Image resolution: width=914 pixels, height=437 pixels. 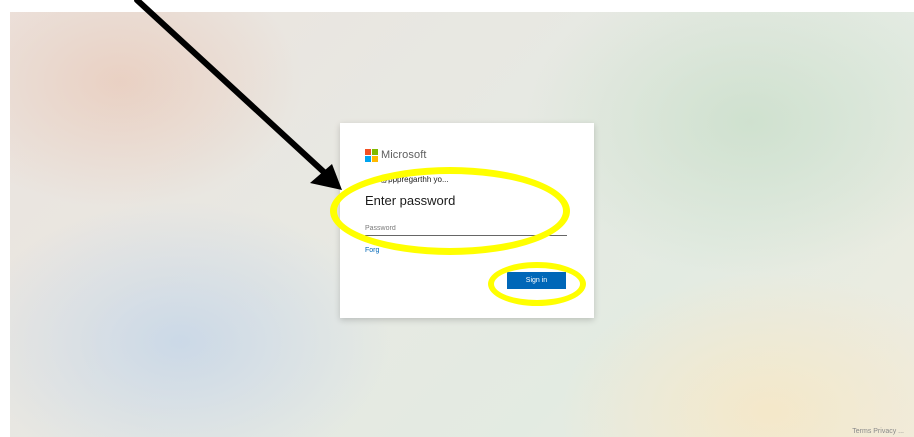 What do you see at coordinates (368, 159) in the screenshot?
I see `logo-square-blue` at bounding box center [368, 159].